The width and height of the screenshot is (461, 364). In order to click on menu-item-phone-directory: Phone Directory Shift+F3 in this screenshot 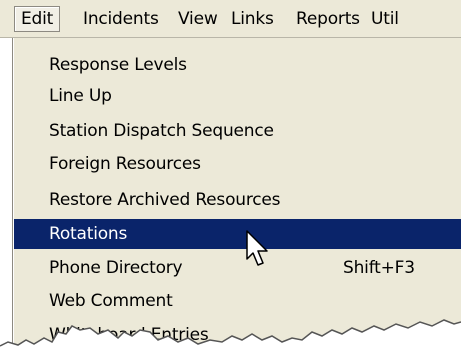, I will do `click(237, 268)`.